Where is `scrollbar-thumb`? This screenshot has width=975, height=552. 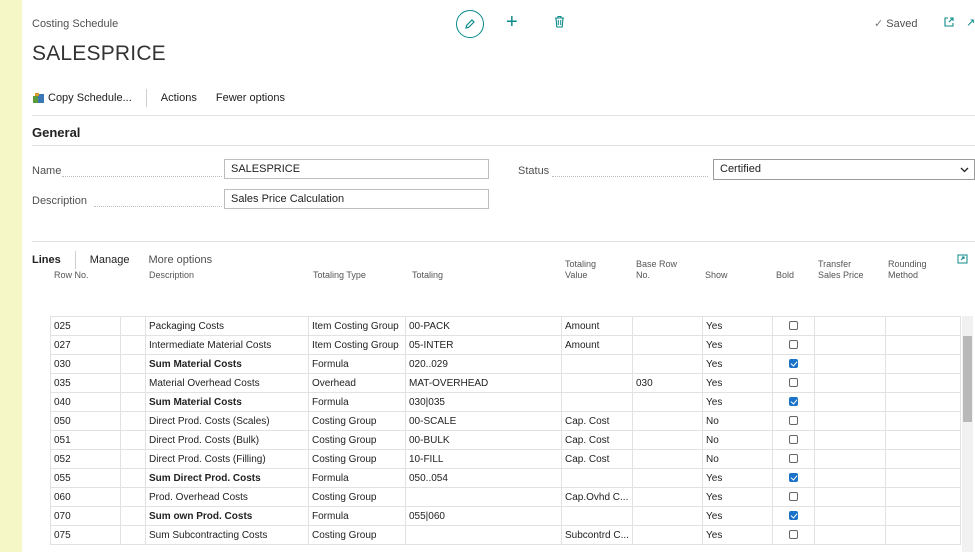 scrollbar-thumb is located at coordinates (967, 379).